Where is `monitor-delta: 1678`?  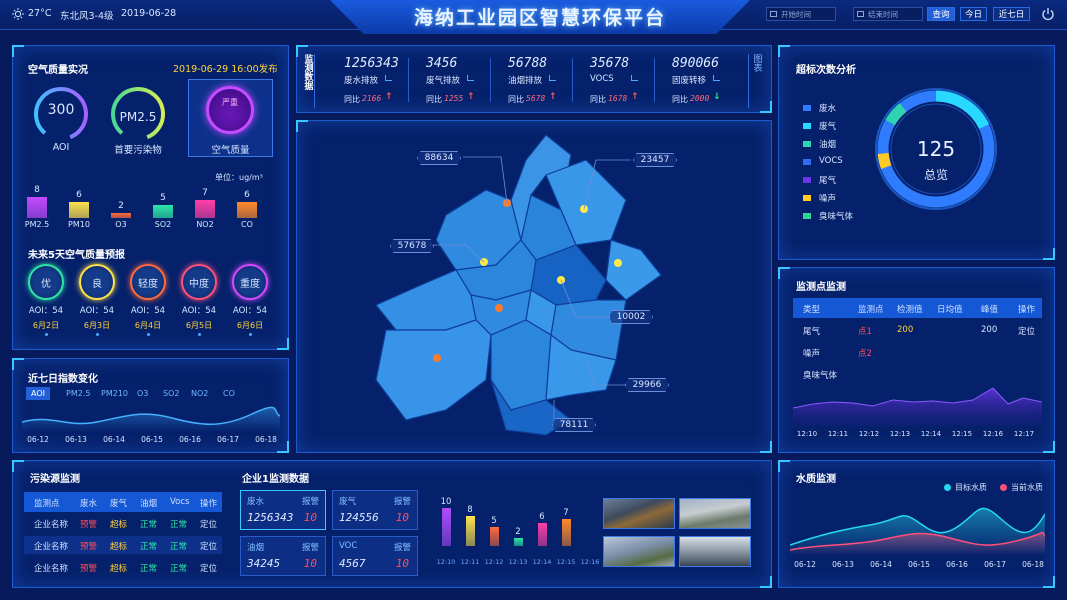
monitor-delta: 1678 is located at coordinates (618, 98).